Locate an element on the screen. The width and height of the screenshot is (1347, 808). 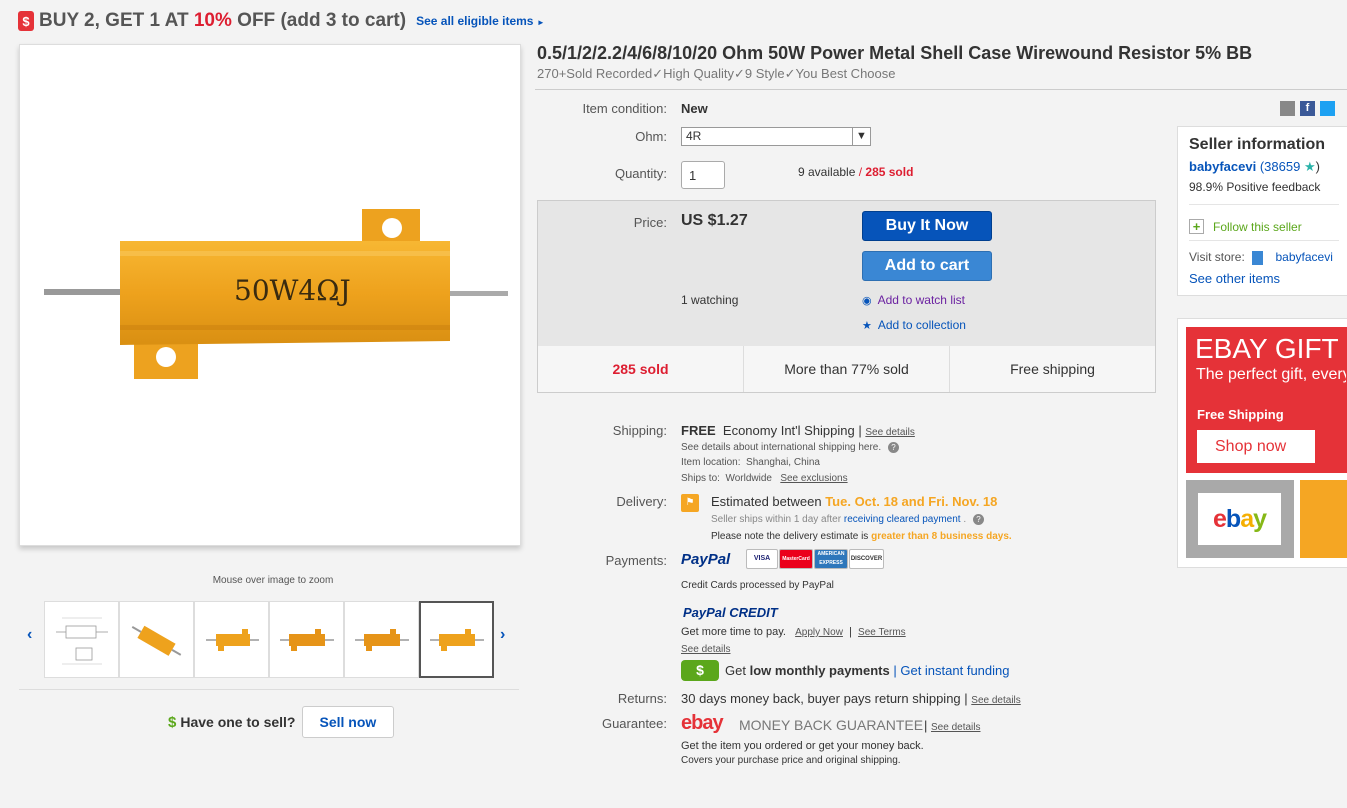
visit-store-line: Visit store: babyfacevi is located at coordinates (1261, 257).